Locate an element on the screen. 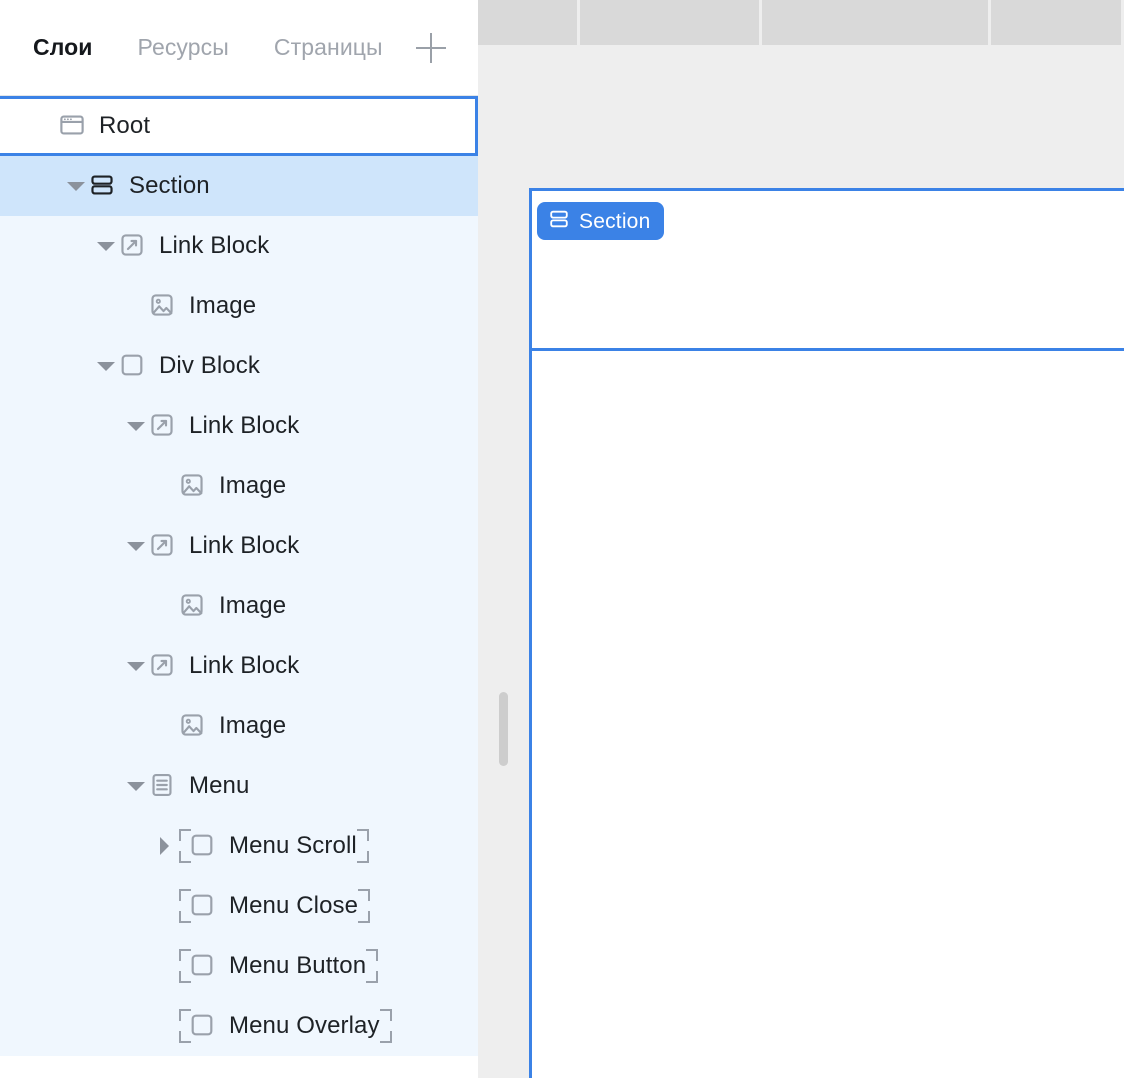  tree-row: Section is located at coordinates (239, 186).